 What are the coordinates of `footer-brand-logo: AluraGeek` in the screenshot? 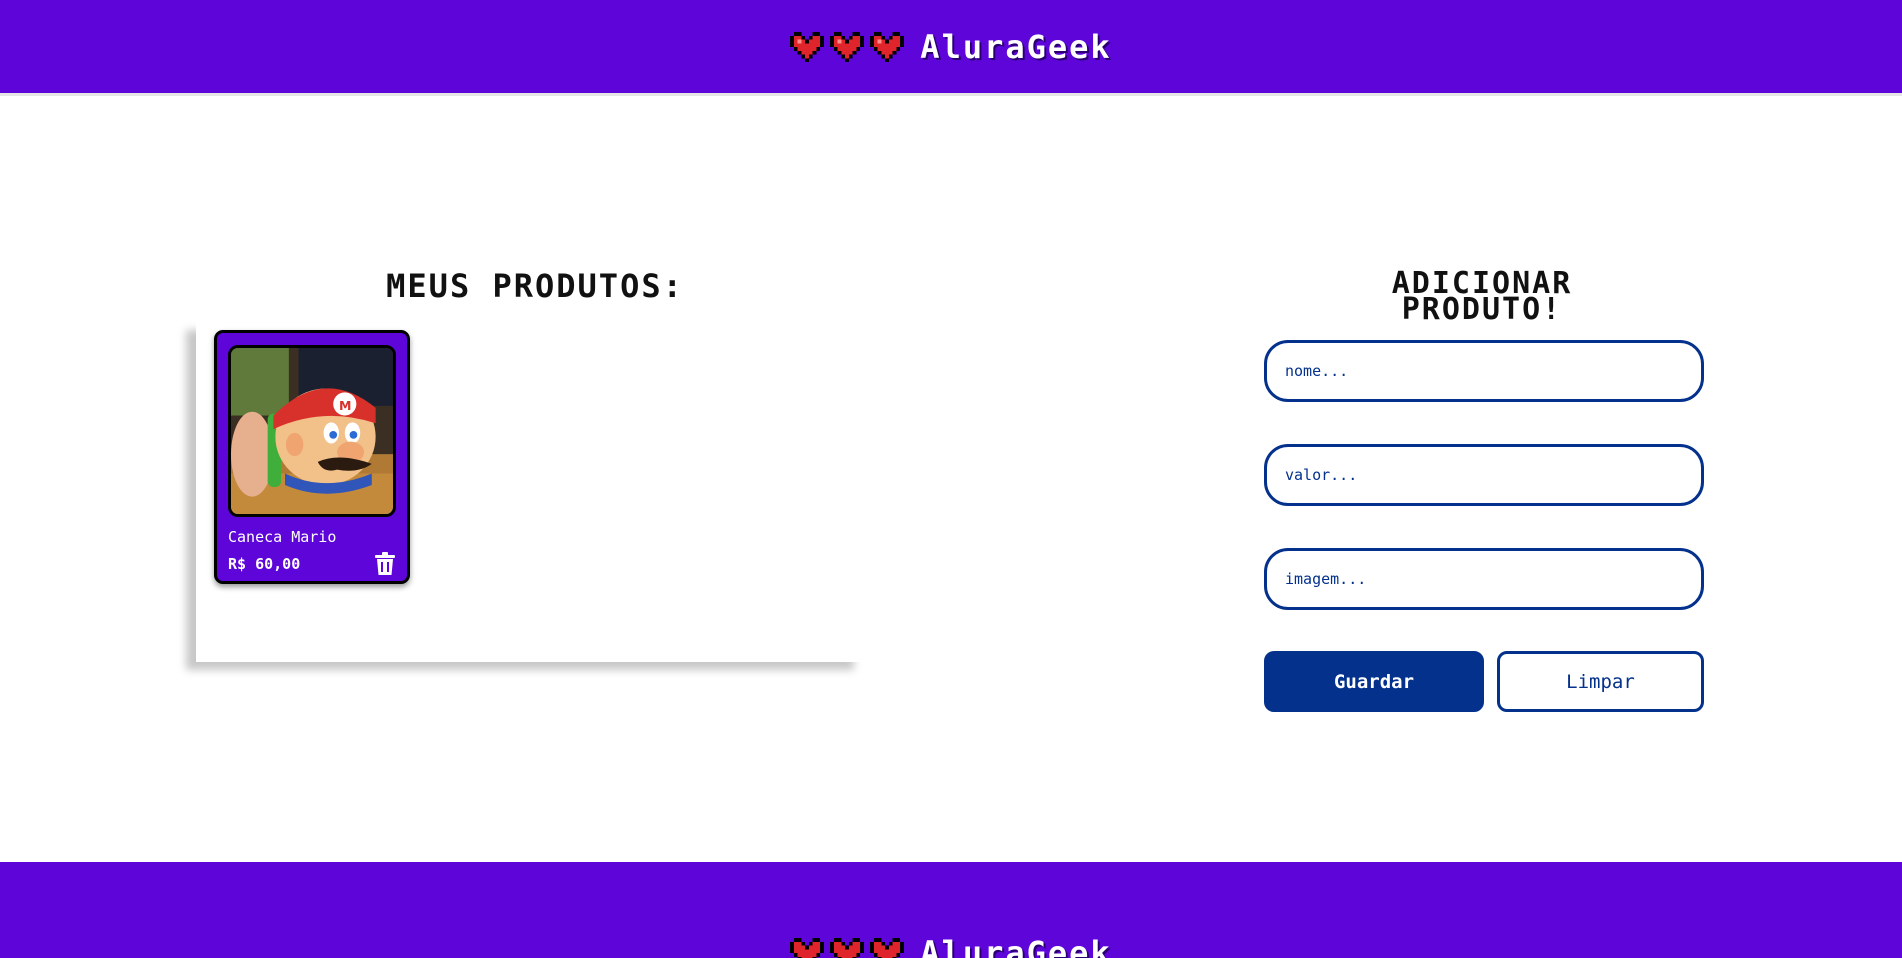 It's located at (951, 946).